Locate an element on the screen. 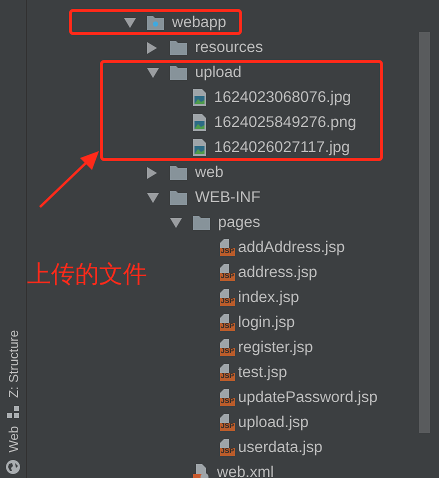 The height and width of the screenshot is (478, 439). tree-item: web.xml is located at coordinates (245, 471).